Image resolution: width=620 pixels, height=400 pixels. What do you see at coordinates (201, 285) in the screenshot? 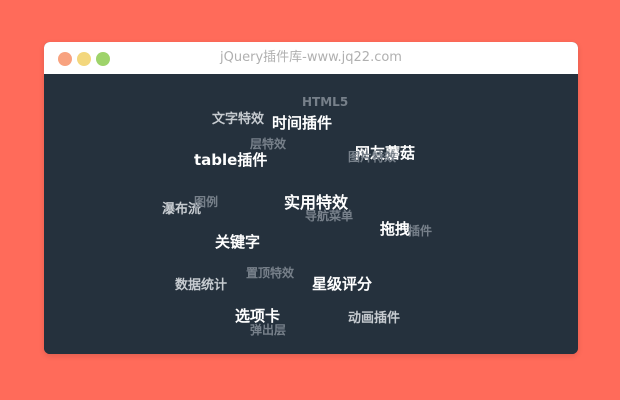
I see `tag-link: 数据统计` at bounding box center [201, 285].